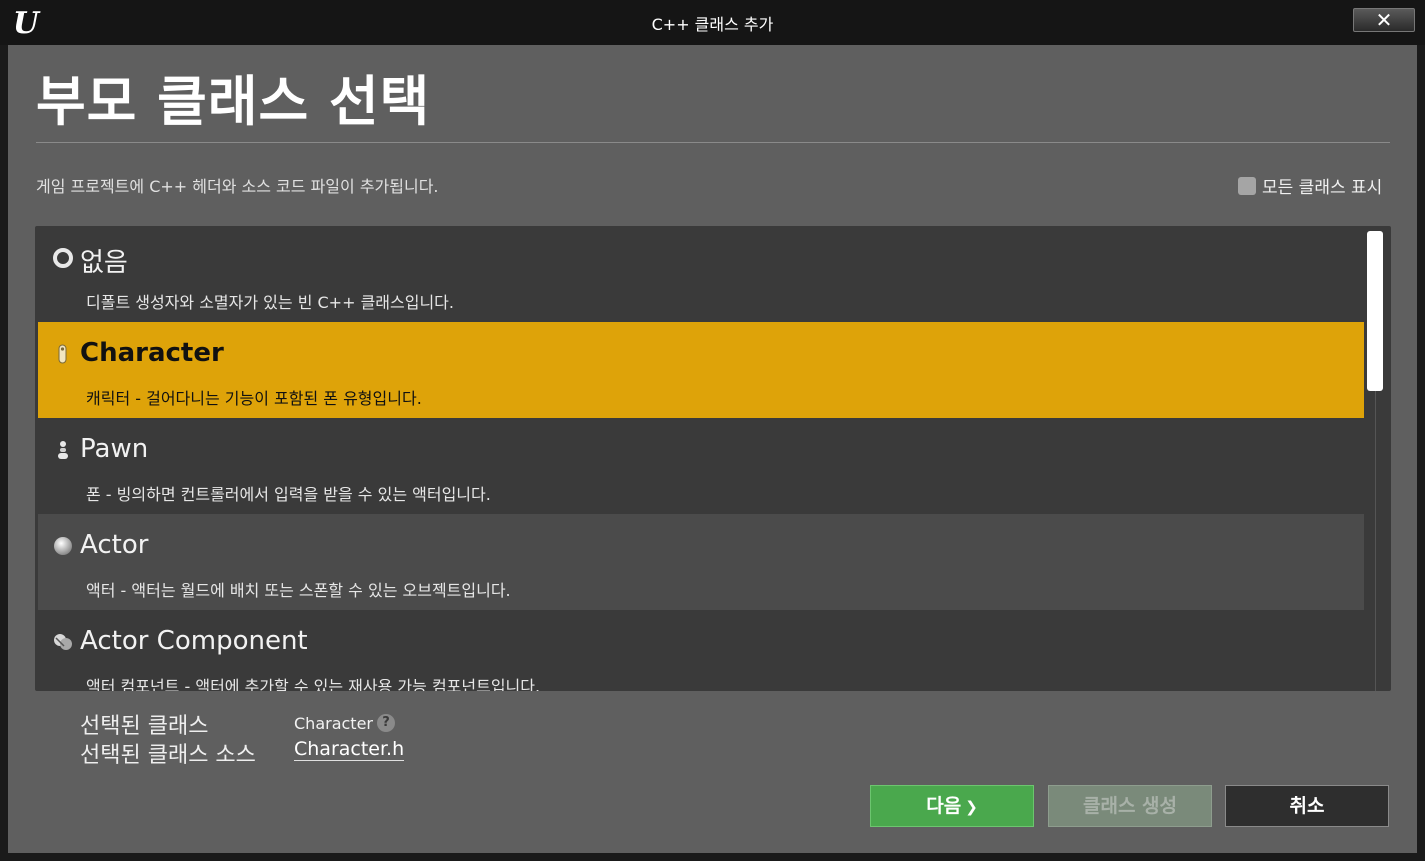  Describe the element at coordinates (63, 258) in the screenshot. I see `empty-circle-icon` at that location.